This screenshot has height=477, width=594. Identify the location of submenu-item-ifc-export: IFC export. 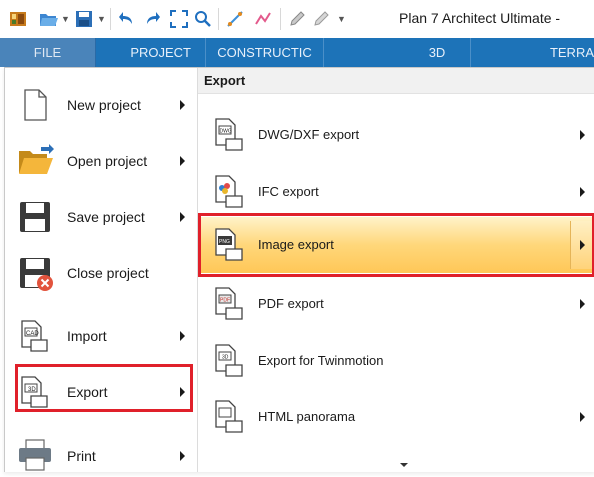
(396, 192).